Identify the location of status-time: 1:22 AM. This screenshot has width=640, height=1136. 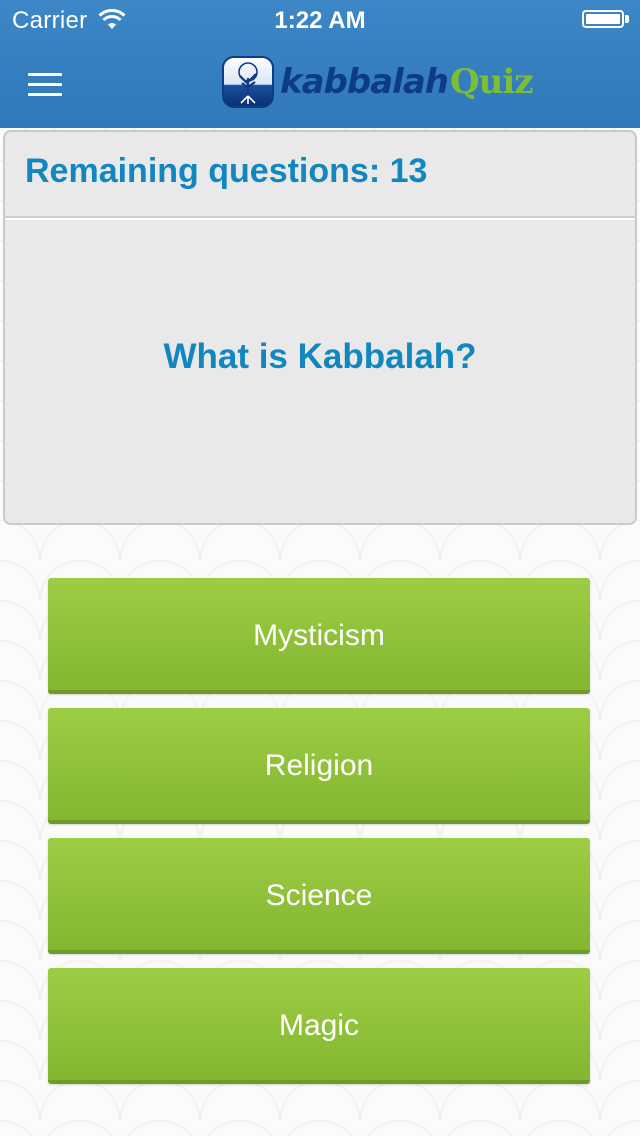
(320, 20).